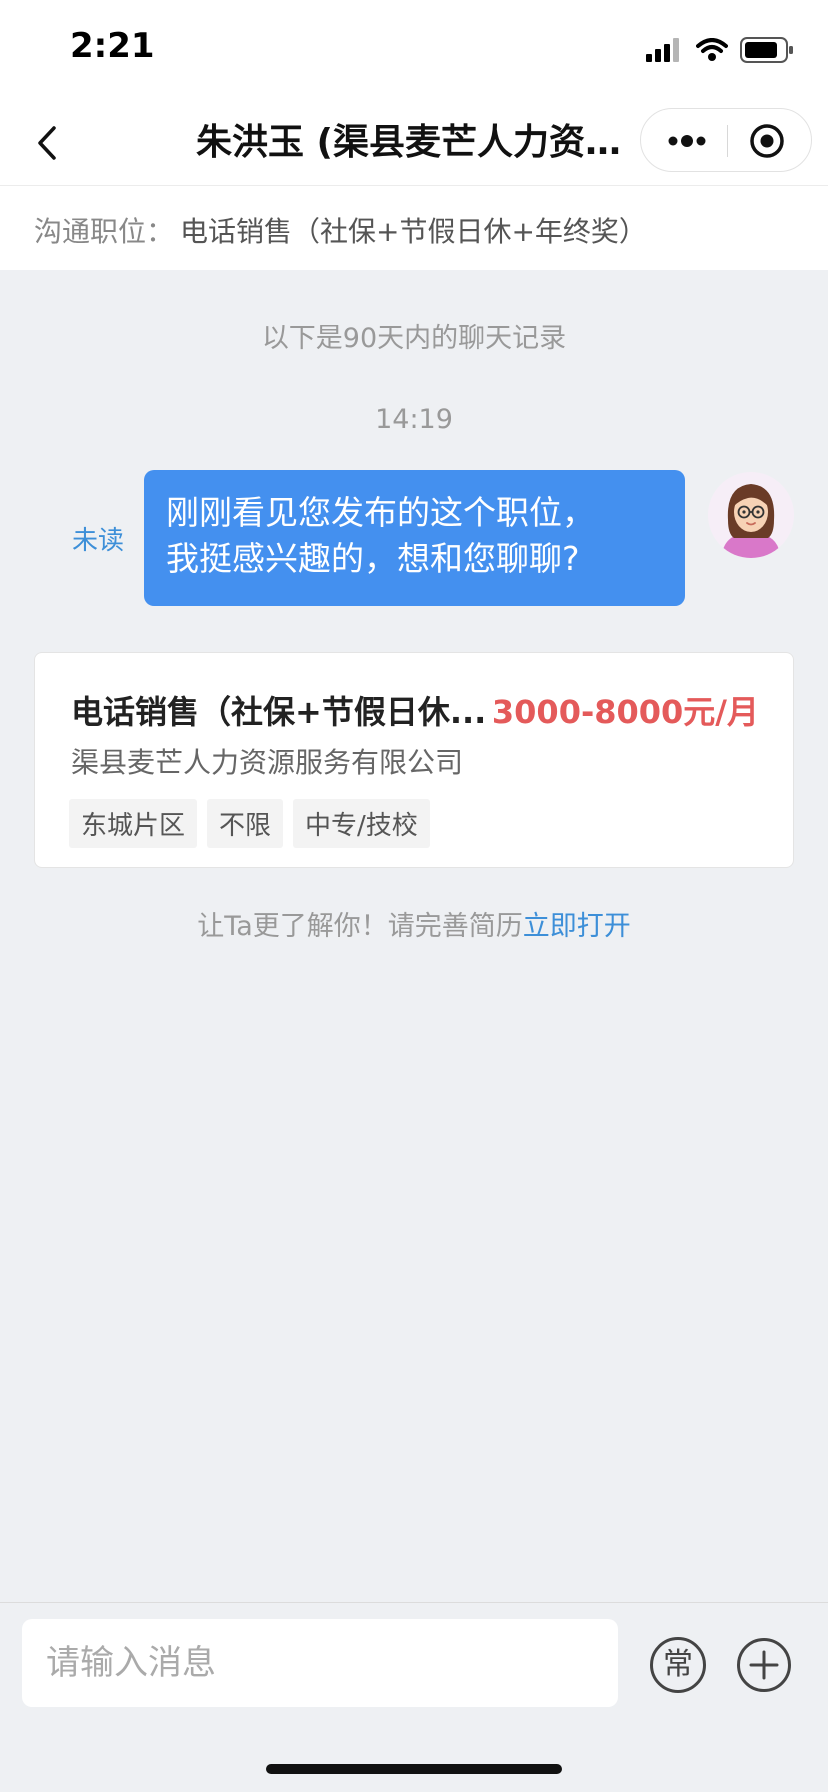  I want to click on mini-program-capsule, so click(726, 140).